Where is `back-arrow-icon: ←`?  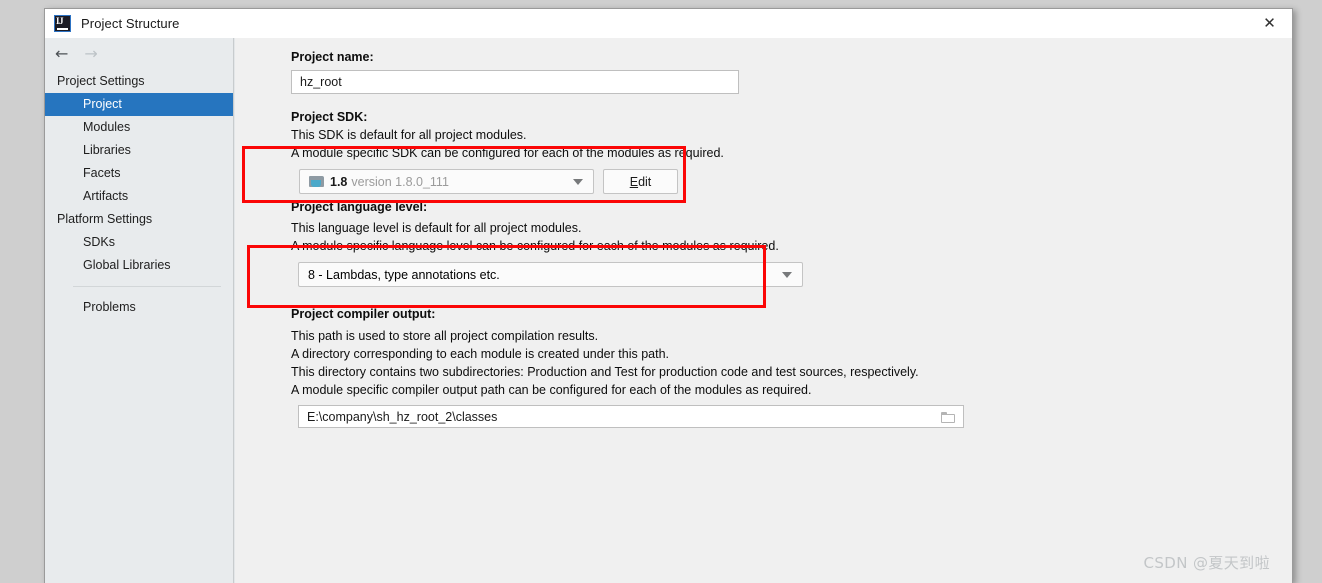
back-arrow-icon: ← is located at coordinates (61, 54).